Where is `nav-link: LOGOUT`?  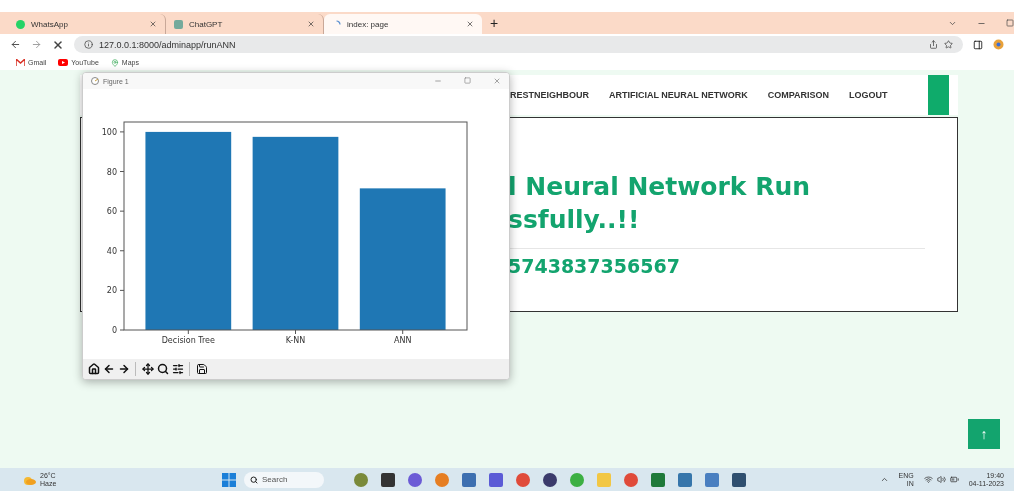 nav-link: LOGOUT is located at coordinates (868, 95).